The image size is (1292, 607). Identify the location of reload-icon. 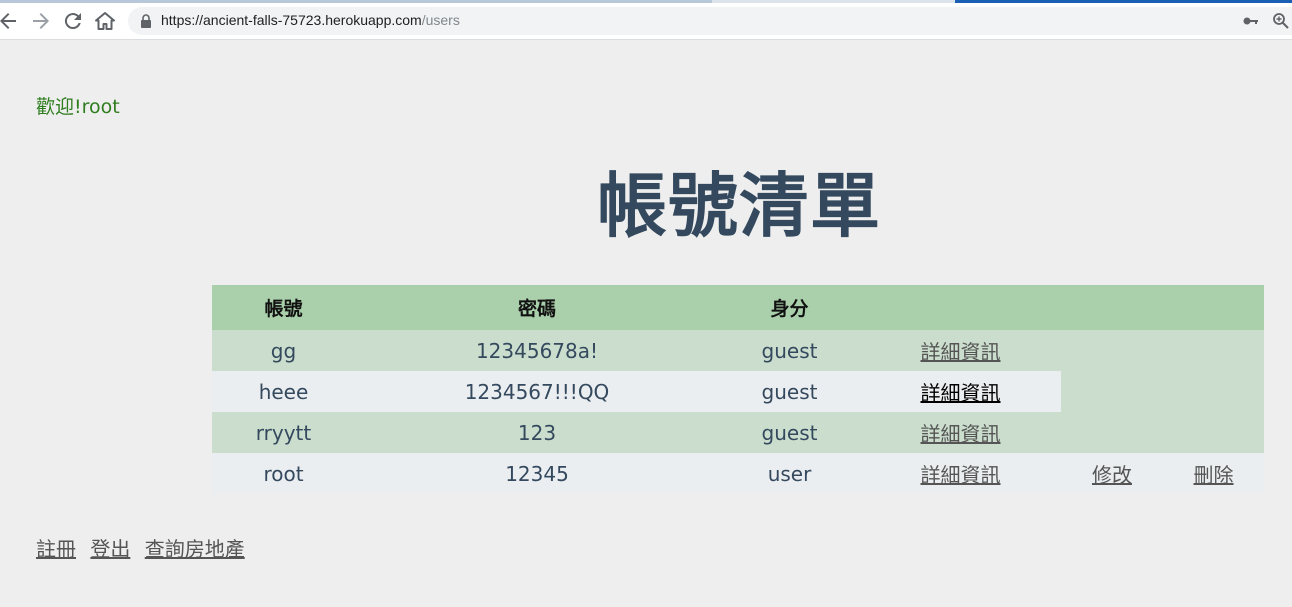
(73, 21).